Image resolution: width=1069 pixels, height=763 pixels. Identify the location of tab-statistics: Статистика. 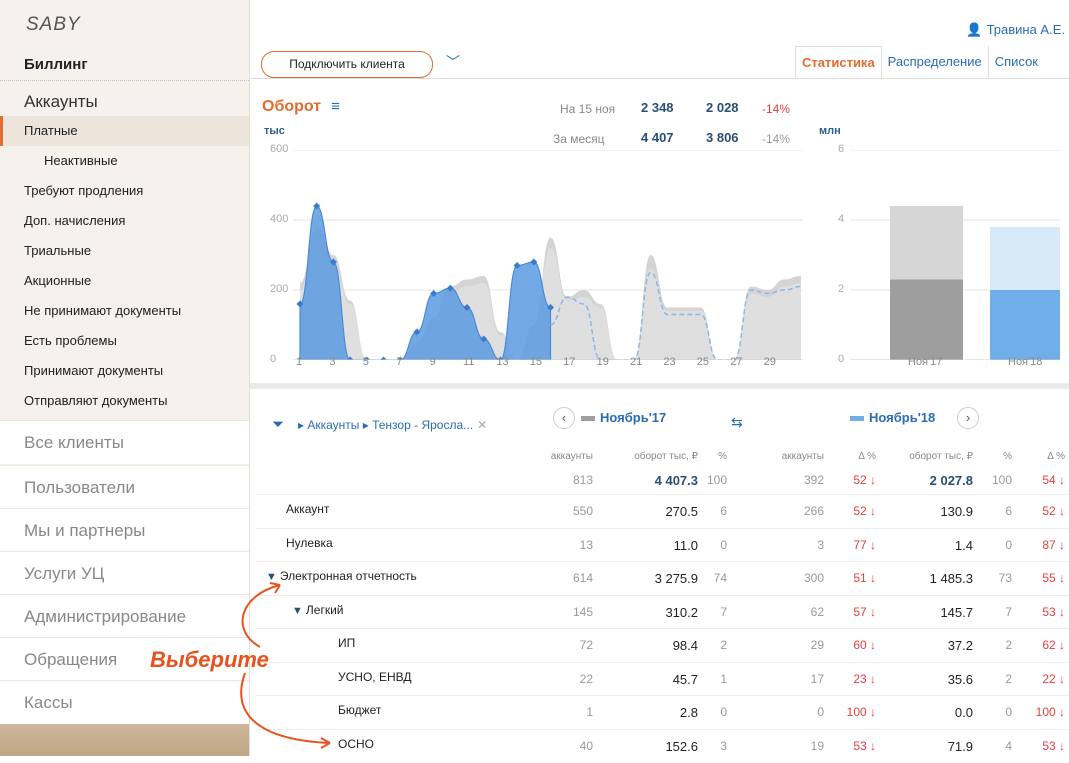
(838, 62).